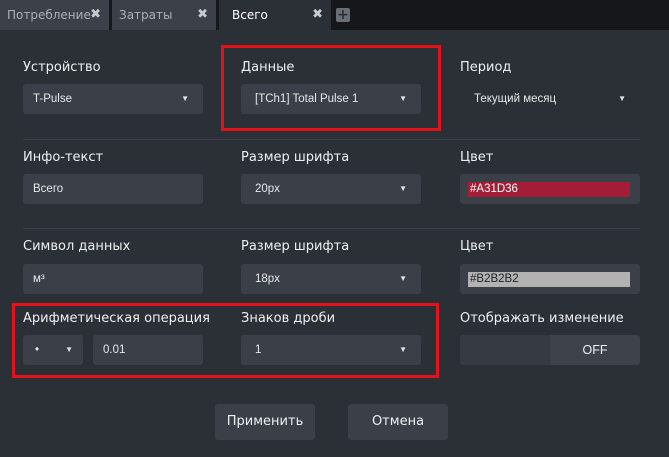 Image resolution: width=669 pixels, height=457 pixels. Describe the element at coordinates (113, 279) in the screenshot. I see `data-symbol-input: м³` at that location.